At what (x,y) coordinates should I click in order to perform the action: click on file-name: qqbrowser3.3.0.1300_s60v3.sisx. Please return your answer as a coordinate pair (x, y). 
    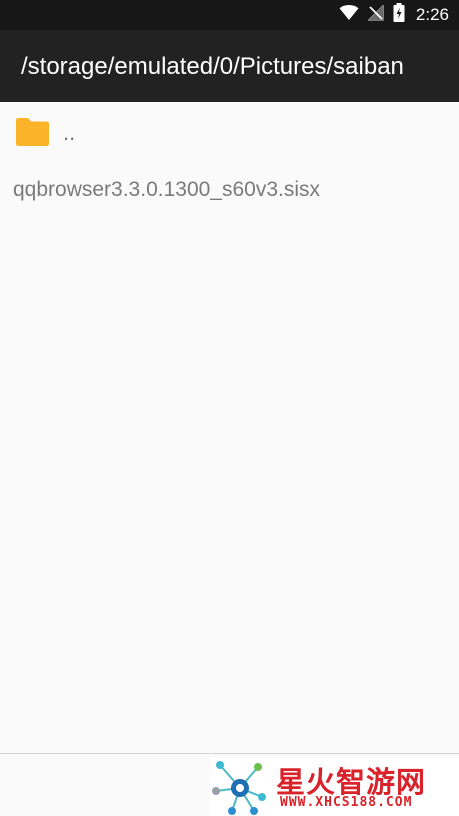
    Looking at the image, I should click on (167, 189).